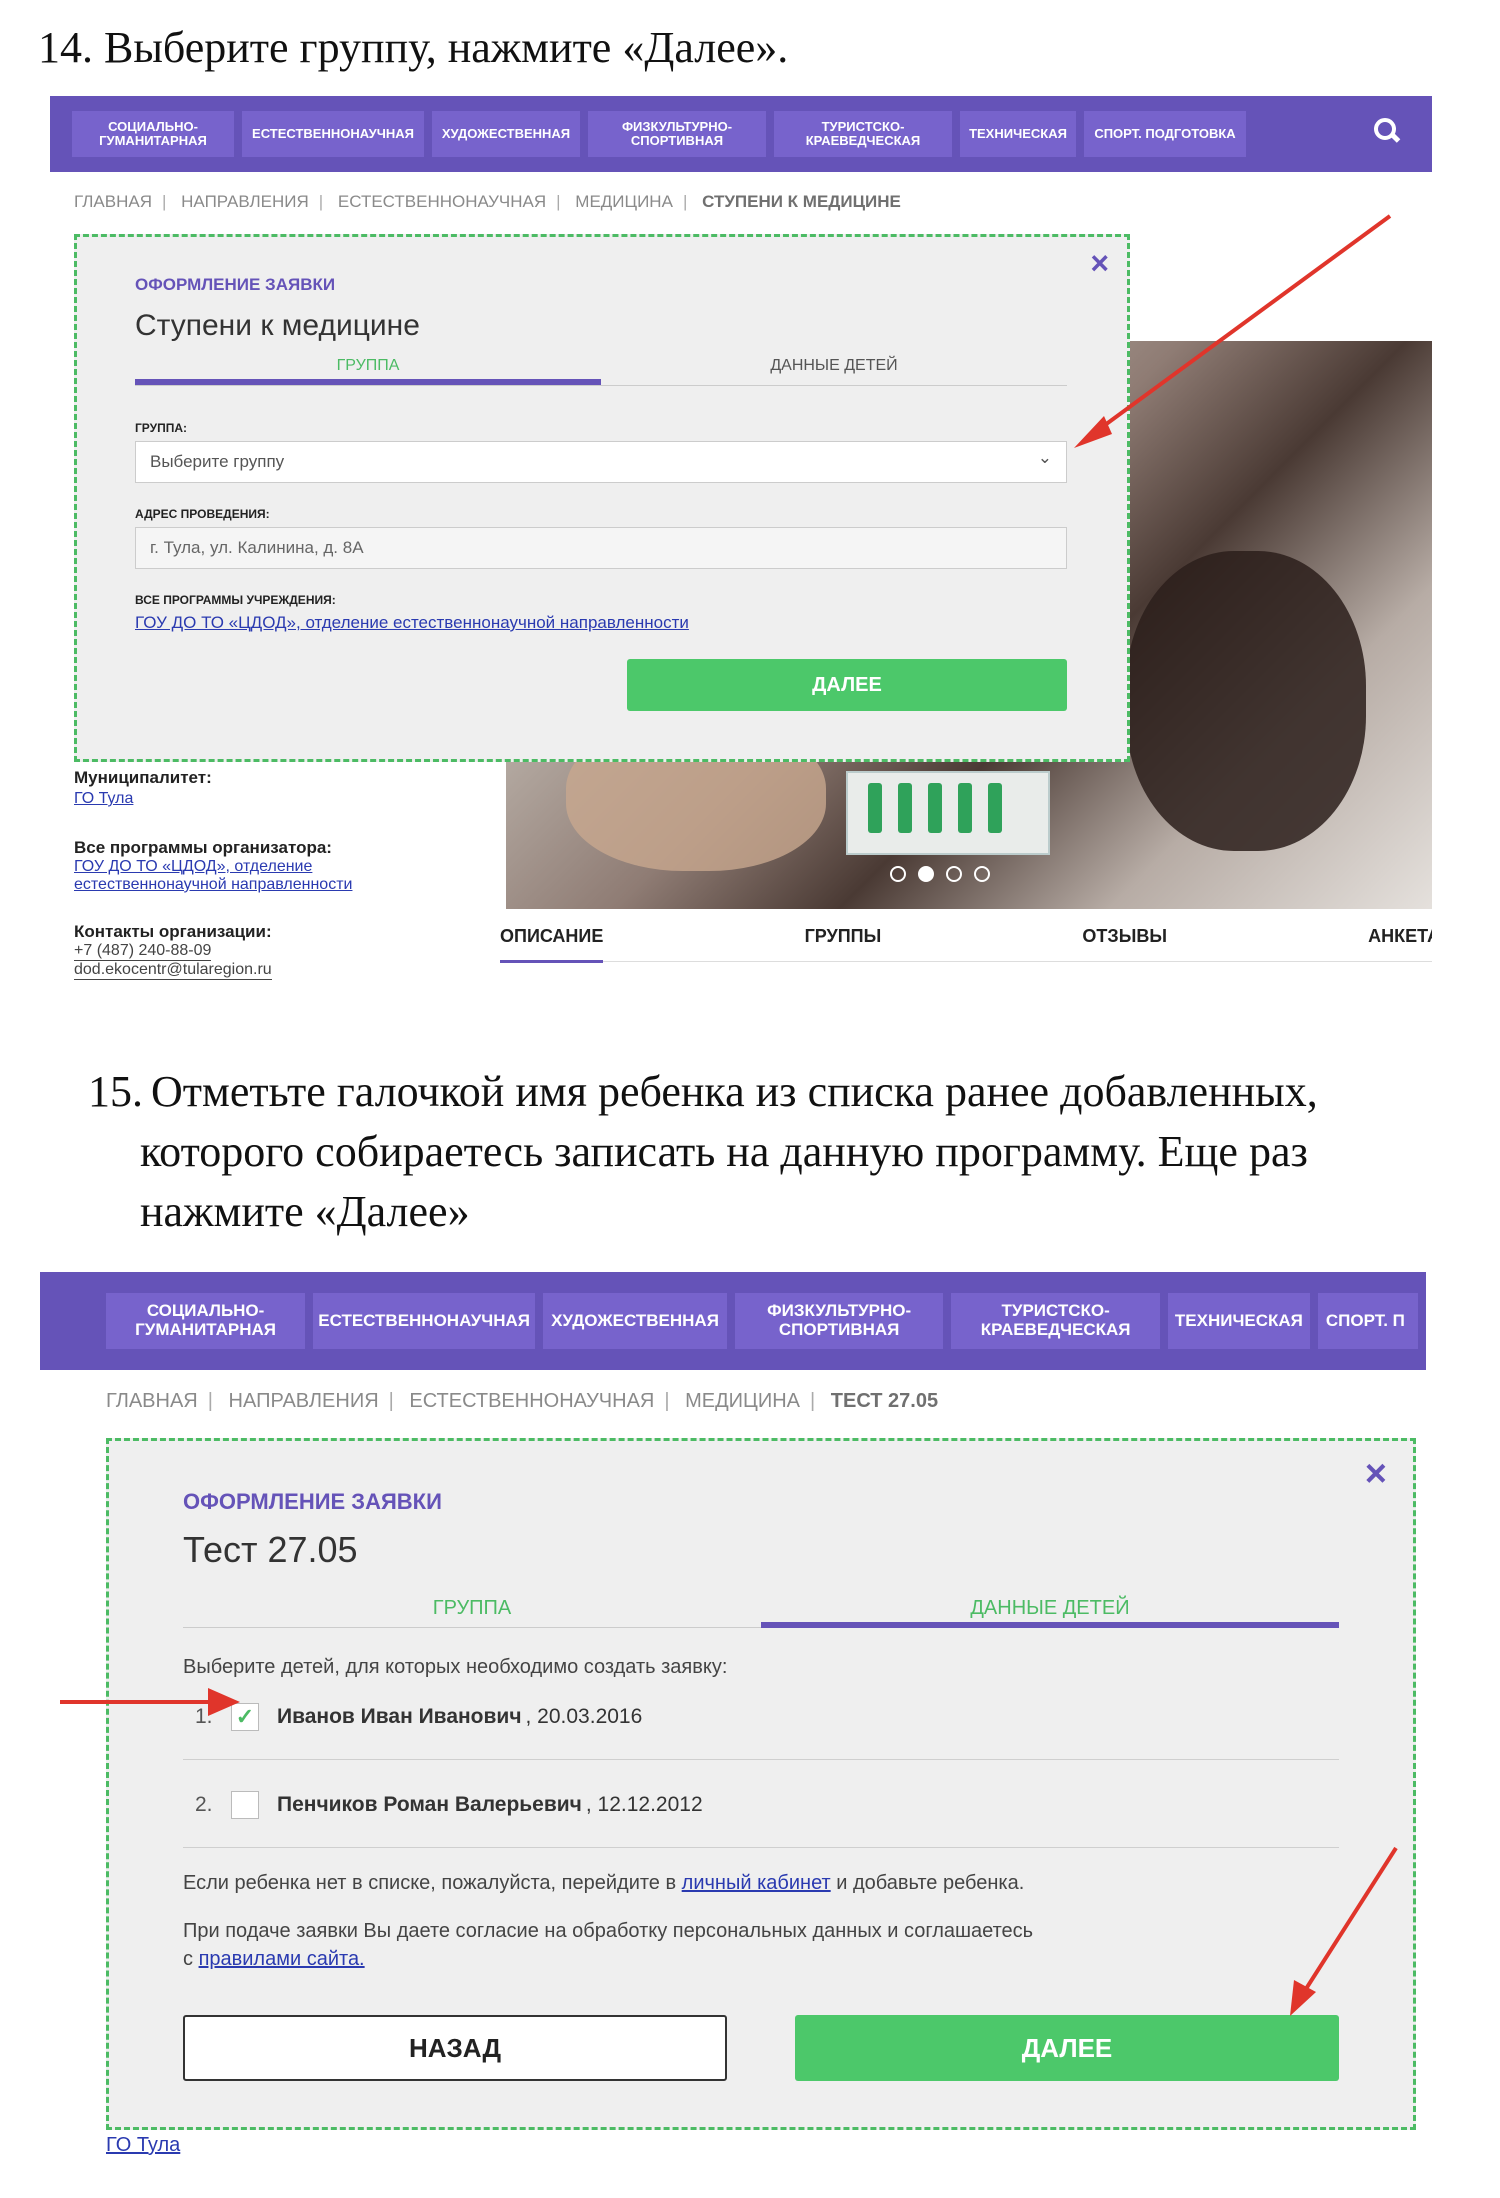 The height and width of the screenshot is (2198, 1500). What do you see at coordinates (245, 1805) in the screenshot?
I see `child-checkbox` at bounding box center [245, 1805].